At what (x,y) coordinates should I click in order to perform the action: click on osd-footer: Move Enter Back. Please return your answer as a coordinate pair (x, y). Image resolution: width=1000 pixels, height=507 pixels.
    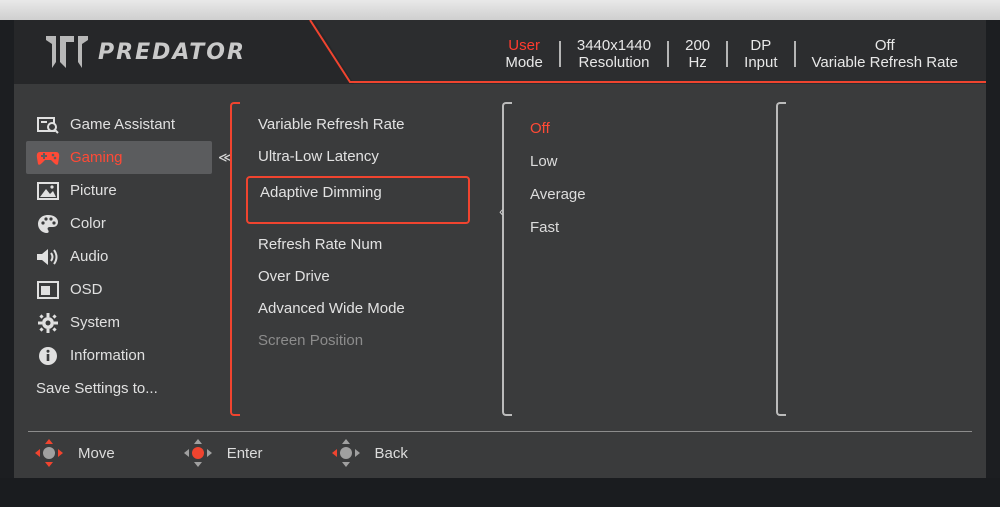
    Looking at the image, I should click on (255, 453).